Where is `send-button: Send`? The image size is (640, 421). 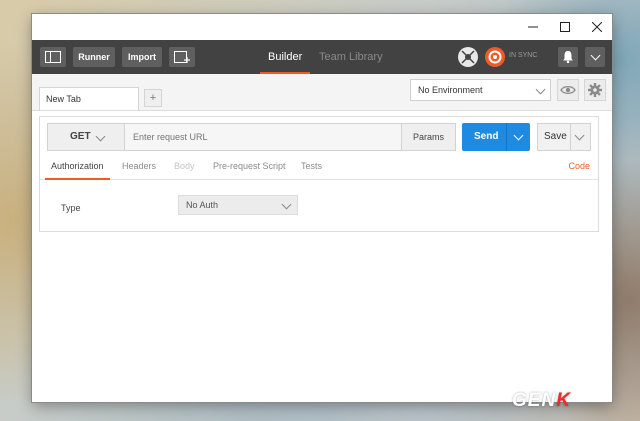
send-button: Send is located at coordinates (496, 137).